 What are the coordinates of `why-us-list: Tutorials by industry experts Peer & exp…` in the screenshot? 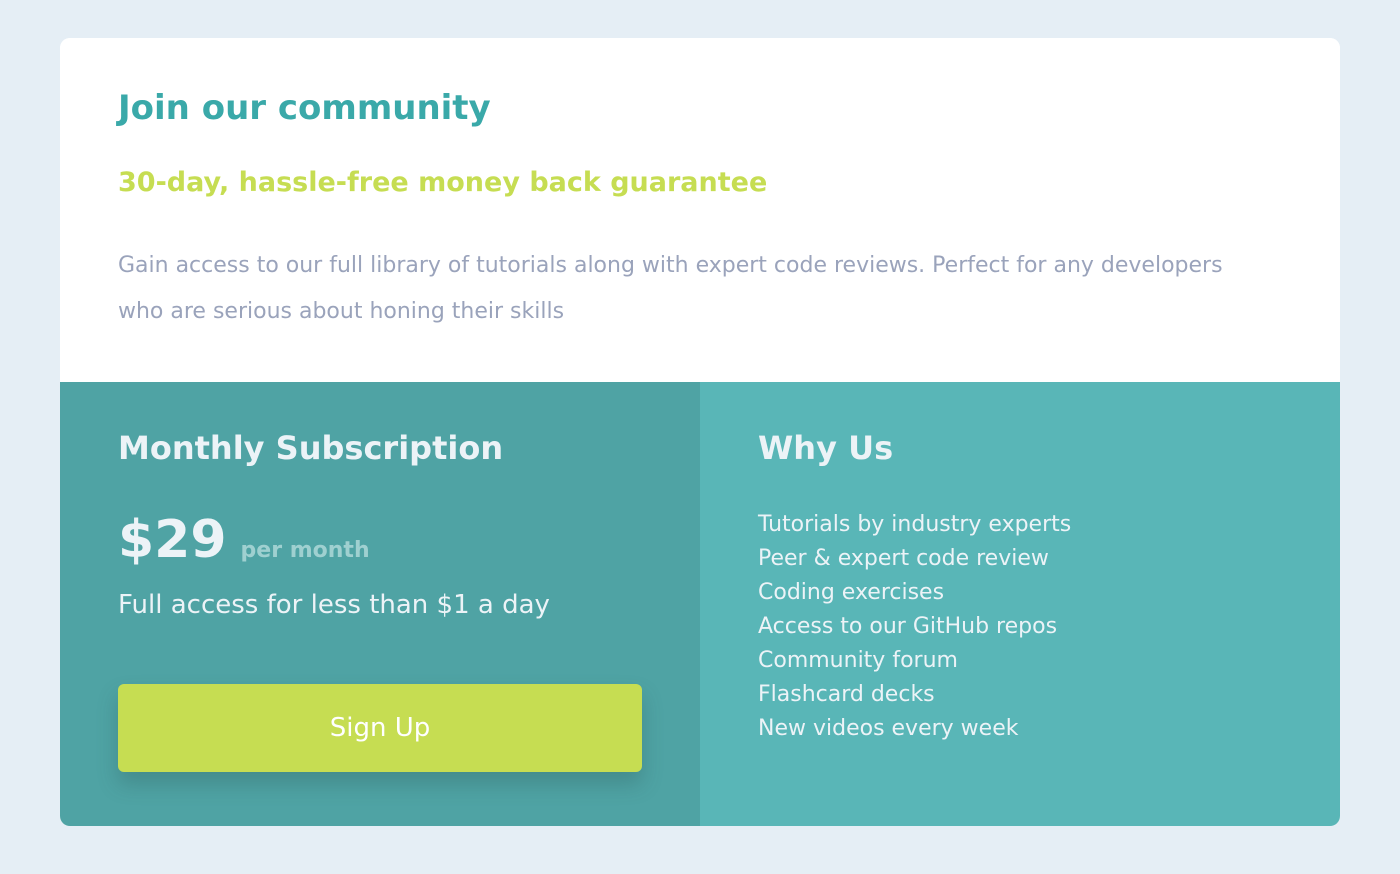 It's located at (914, 627).